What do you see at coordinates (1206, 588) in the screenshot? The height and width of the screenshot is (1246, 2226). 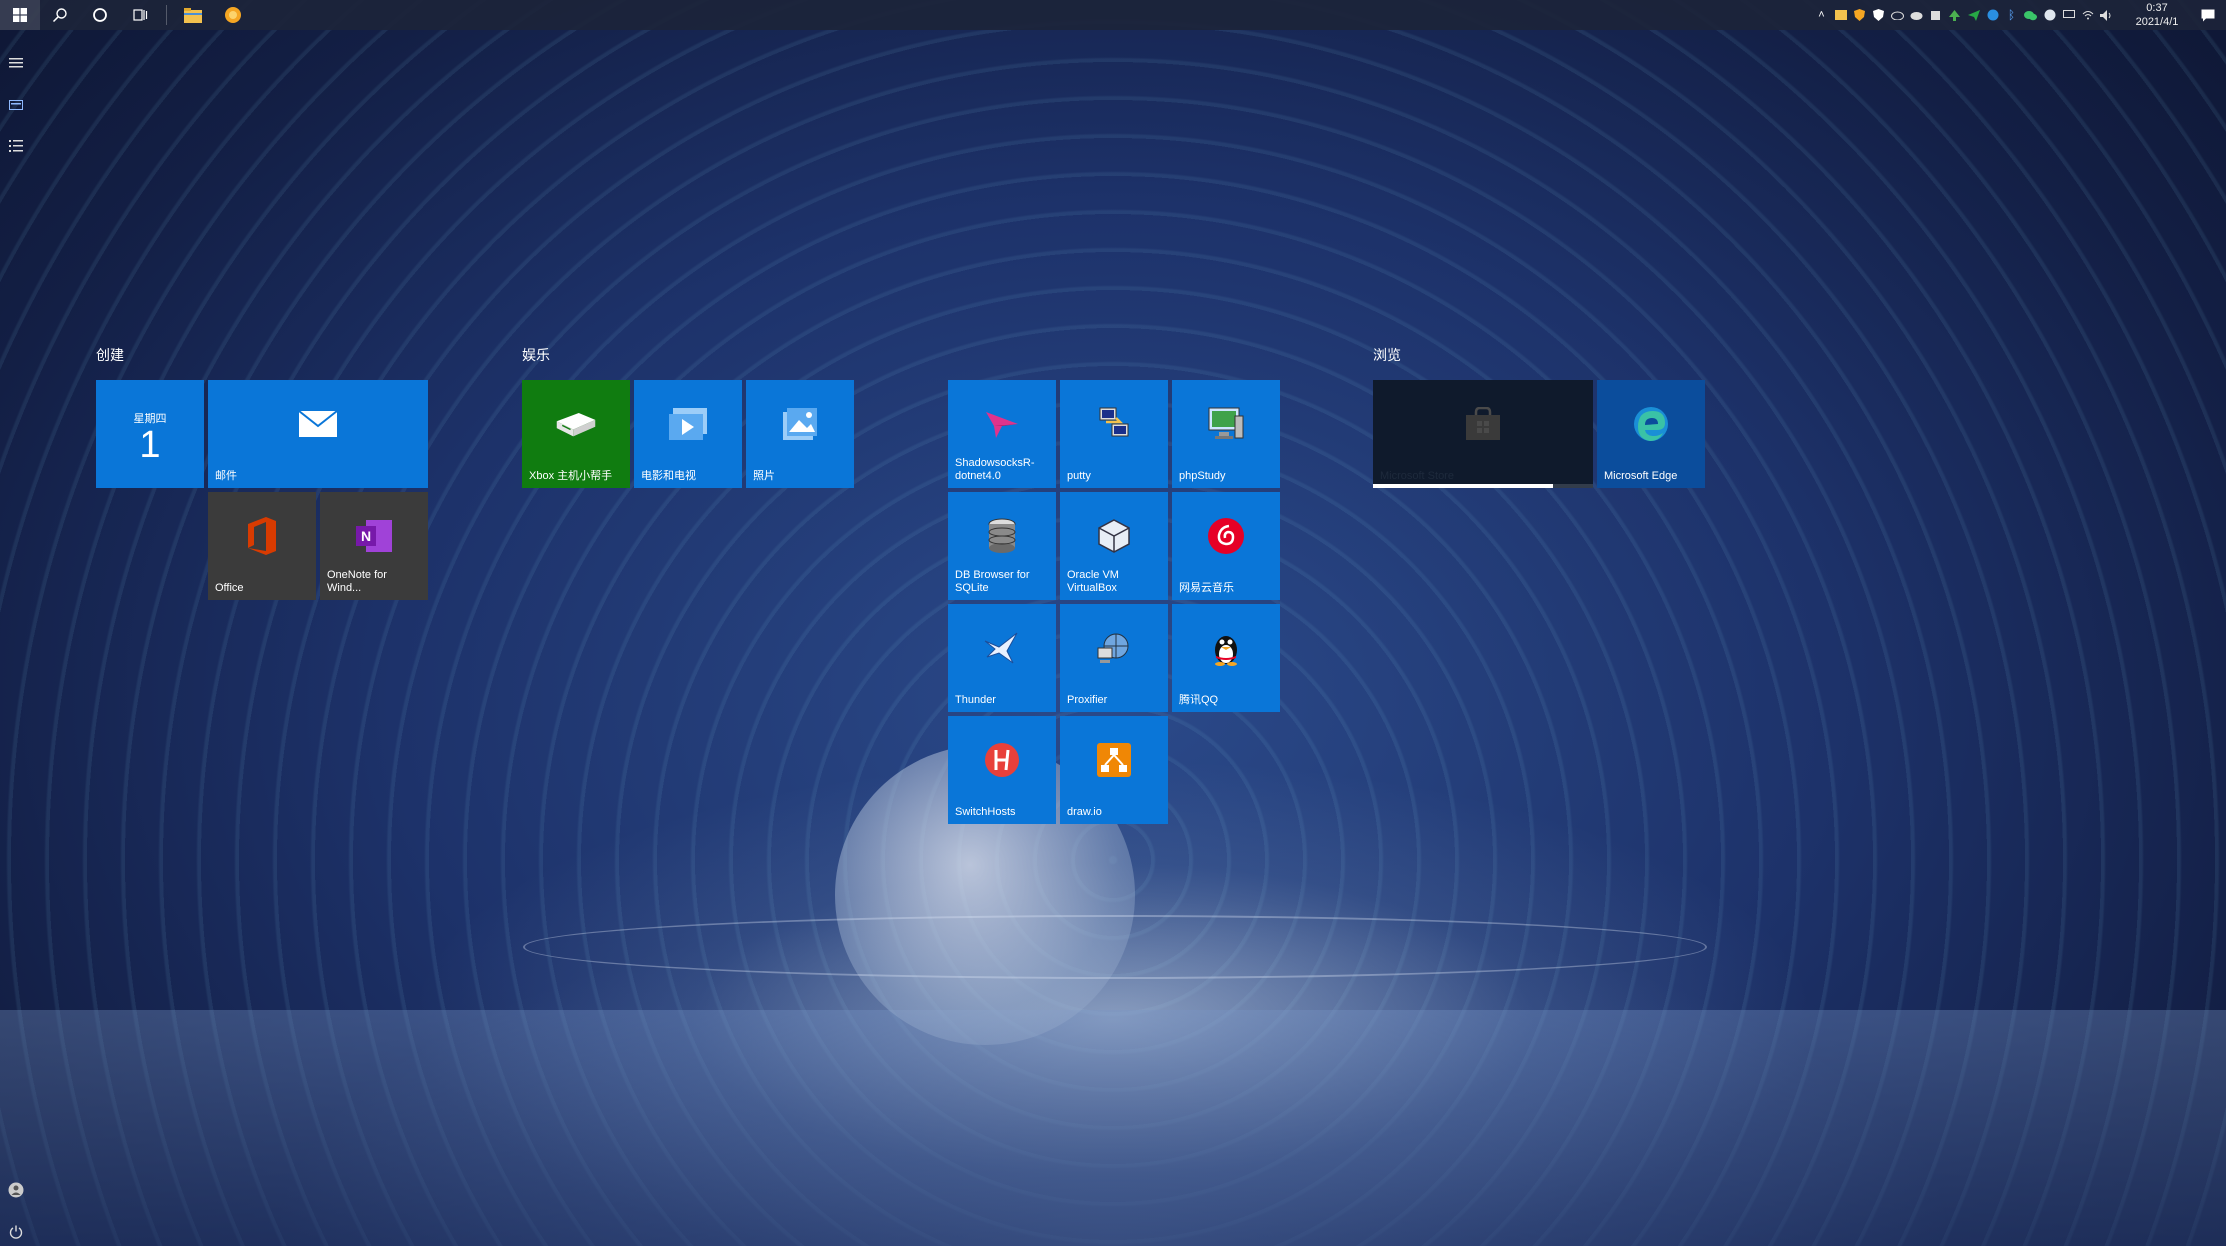 I see `app-label: 网易云音乐` at bounding box center [1206, 588].